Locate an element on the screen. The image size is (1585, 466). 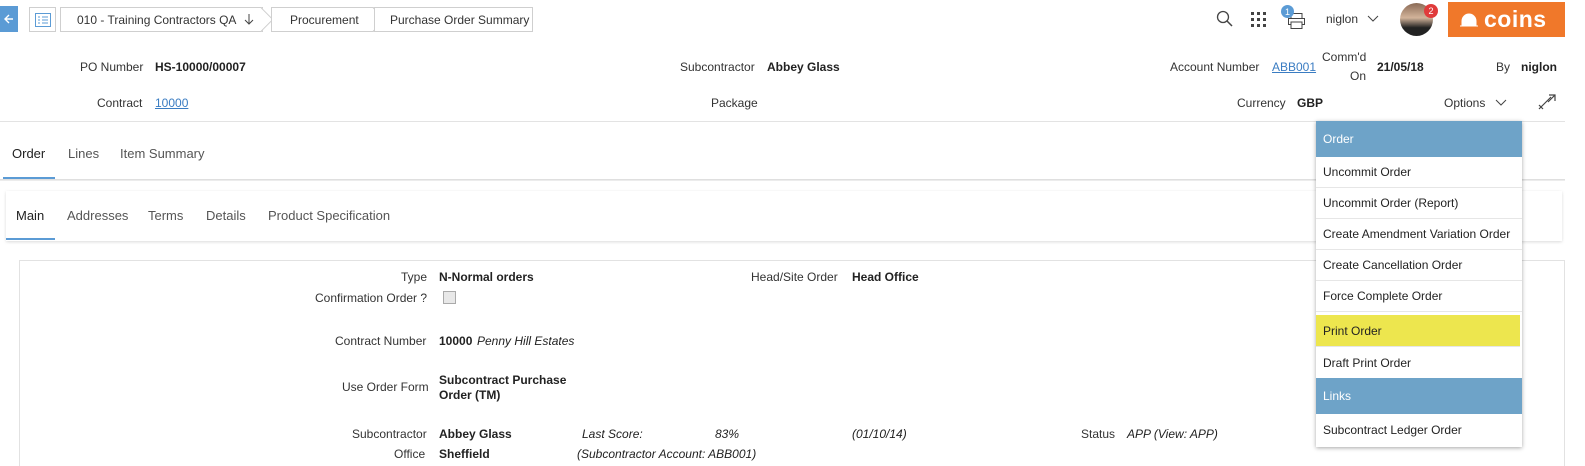
commd-on-label-2: On is located at coordinates (1358, 76).